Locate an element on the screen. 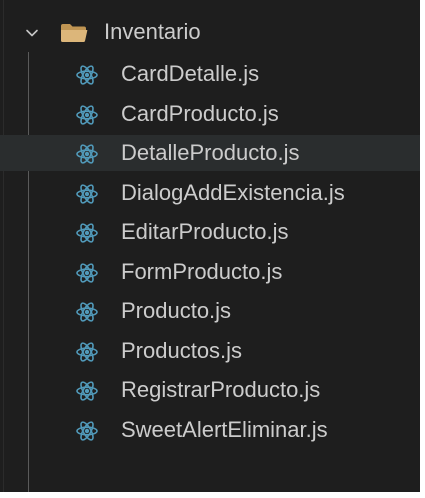 This screenshot has width=425, height=498. folder-row-inventario: Inventario is located at coordinates (210, 32).